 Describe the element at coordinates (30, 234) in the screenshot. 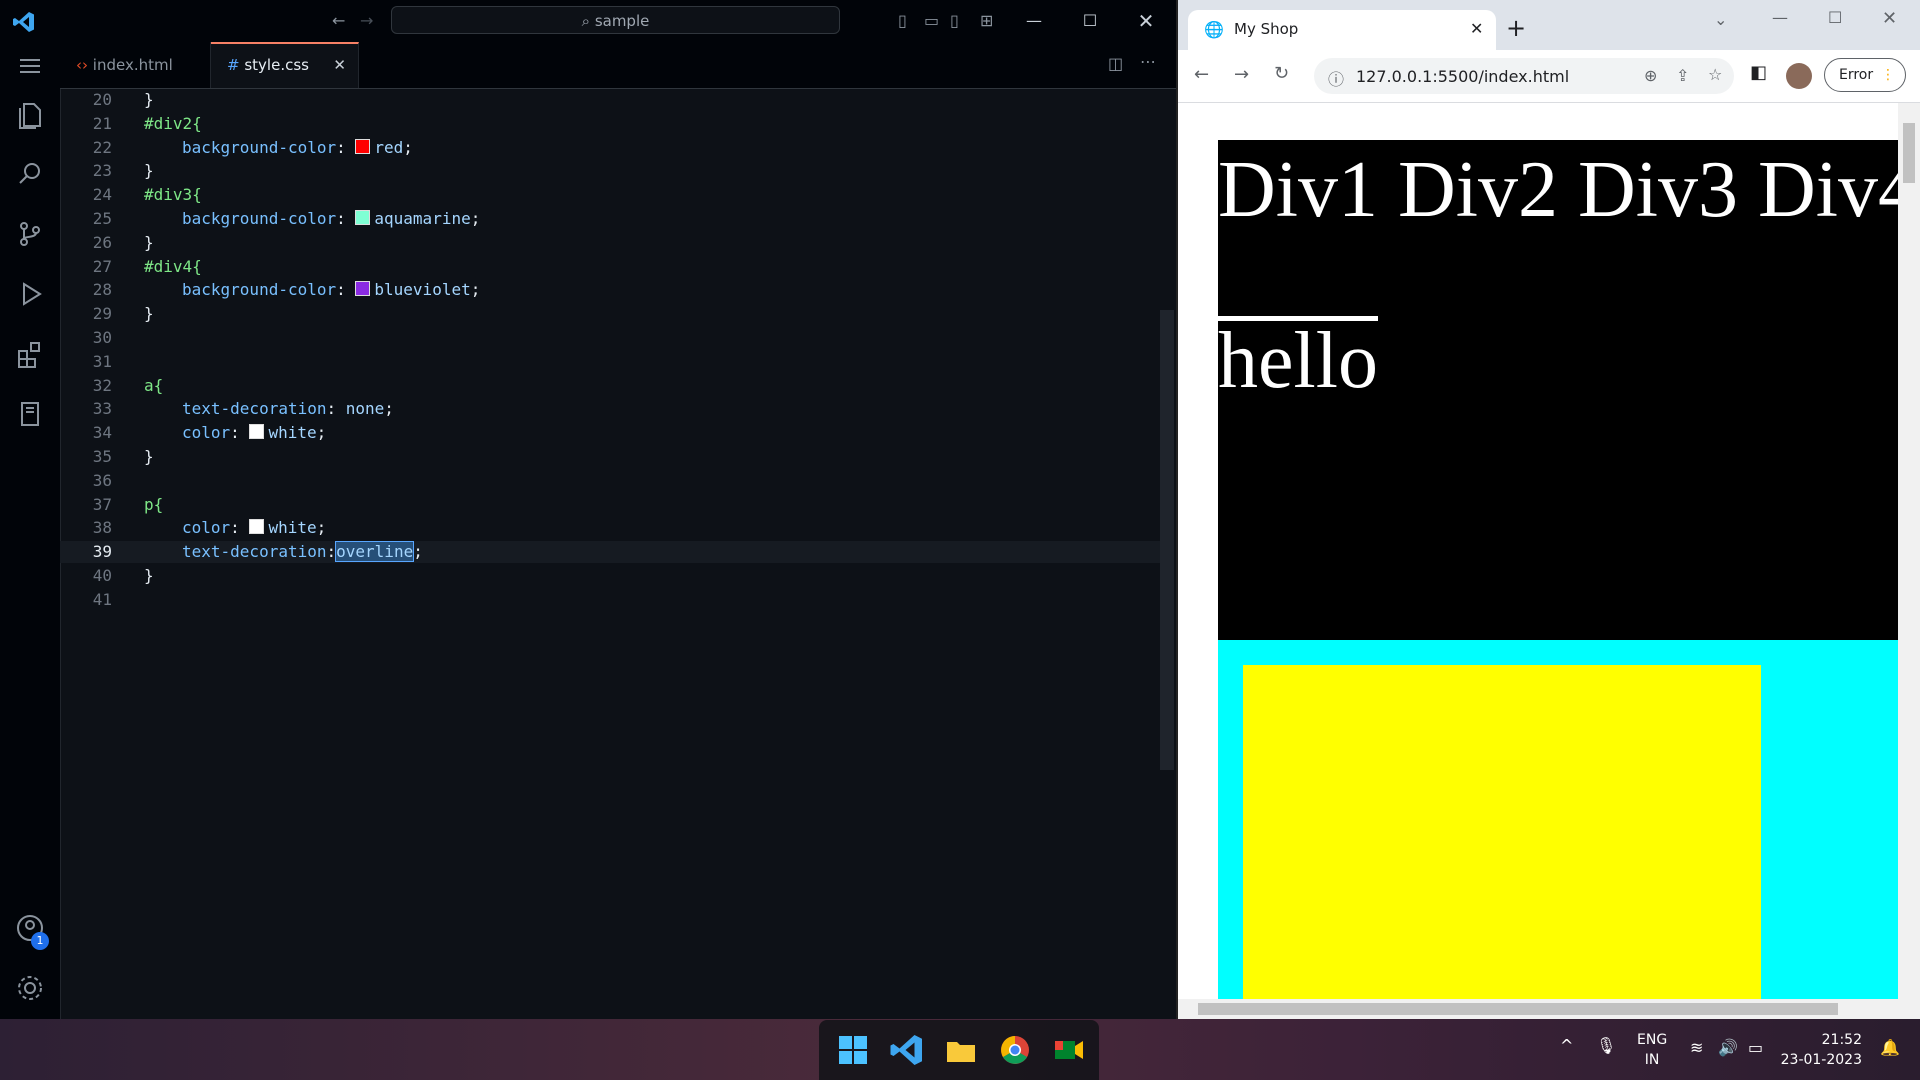

I see `source-control-icon` at that location.